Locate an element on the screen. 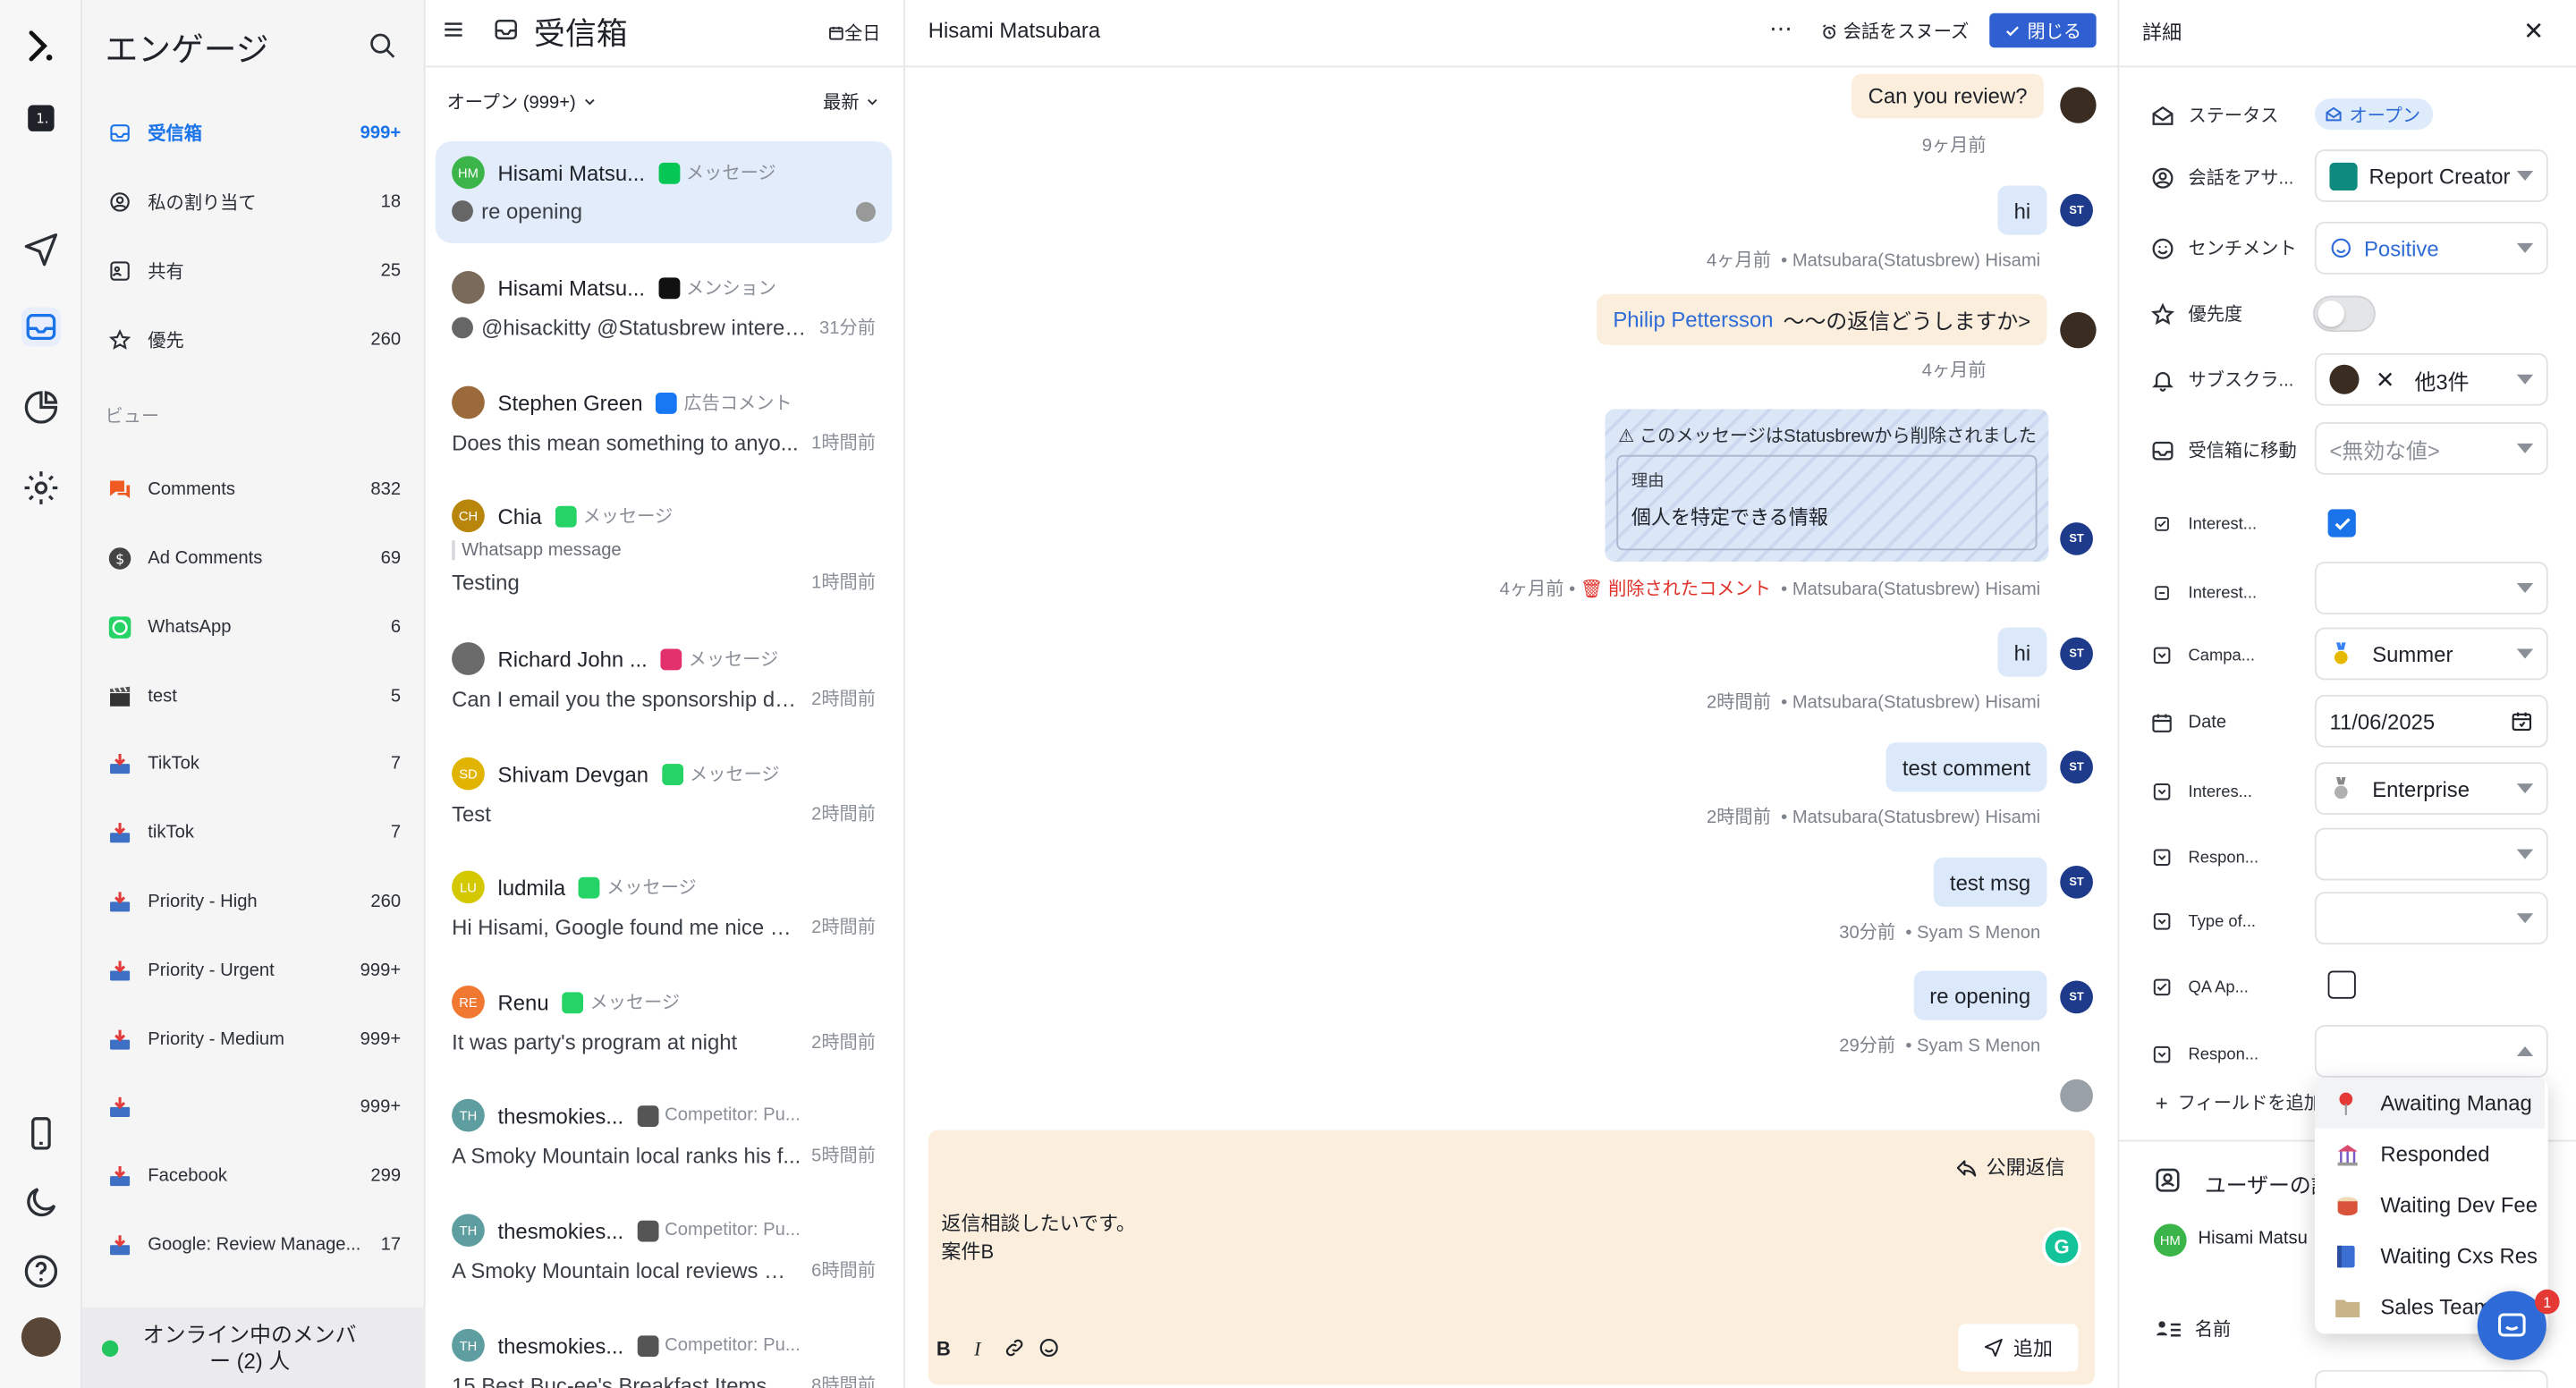 This screenshot has height=1388, width=2576. view-item-comments: Comments 832 is located at coordinates (254, 489).